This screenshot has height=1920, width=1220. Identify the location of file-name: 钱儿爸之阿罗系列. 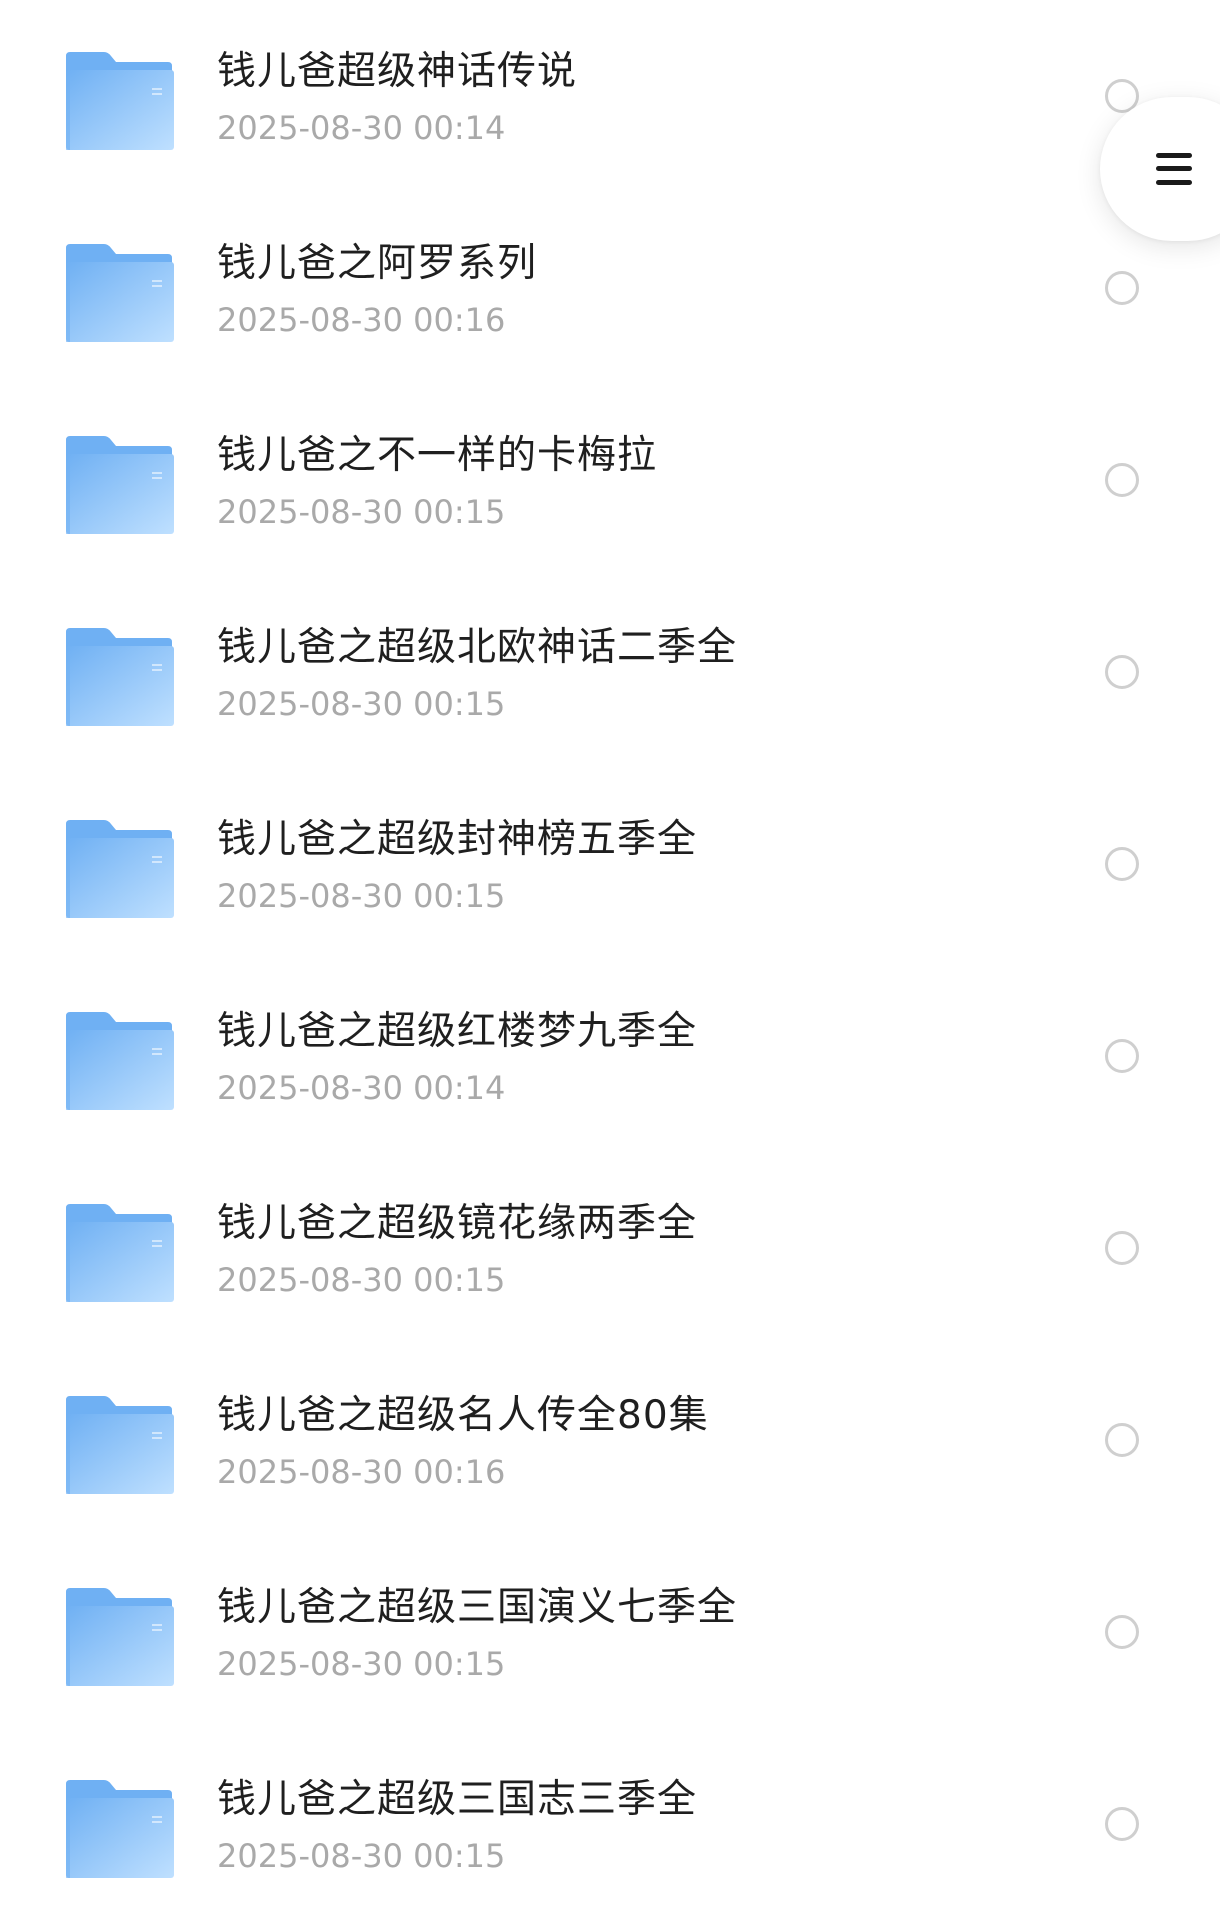
(377, 263).